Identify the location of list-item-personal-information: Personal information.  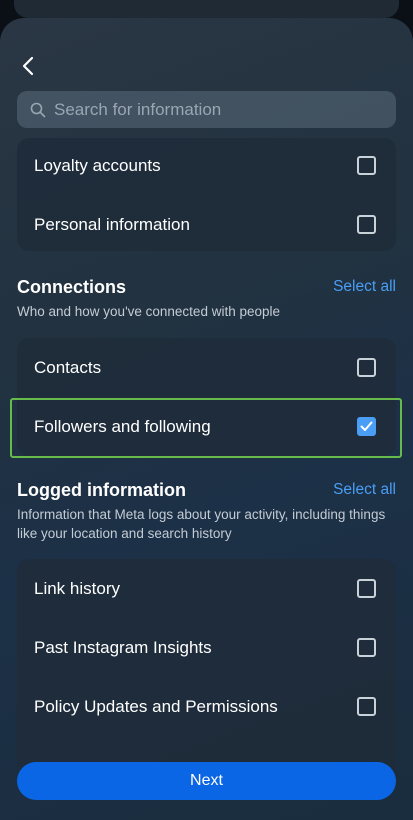
(206, 224).